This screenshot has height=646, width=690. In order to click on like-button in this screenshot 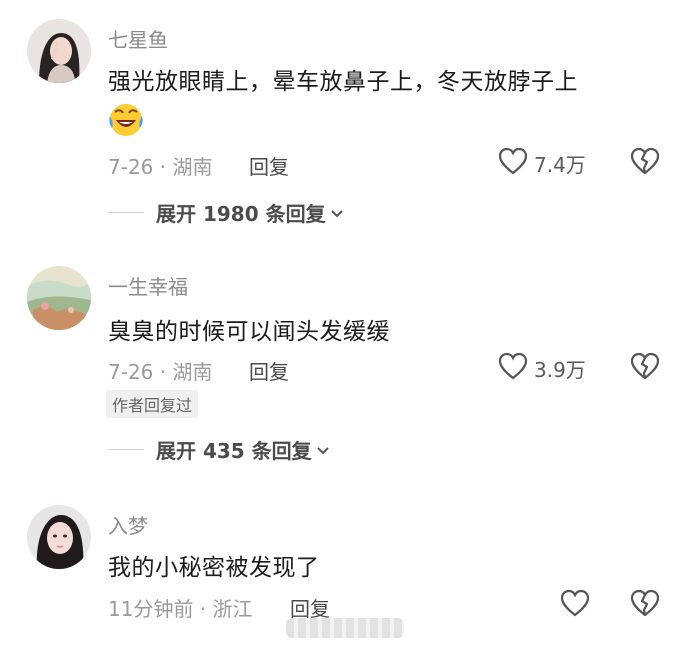, I will do `click(575, 605)`.